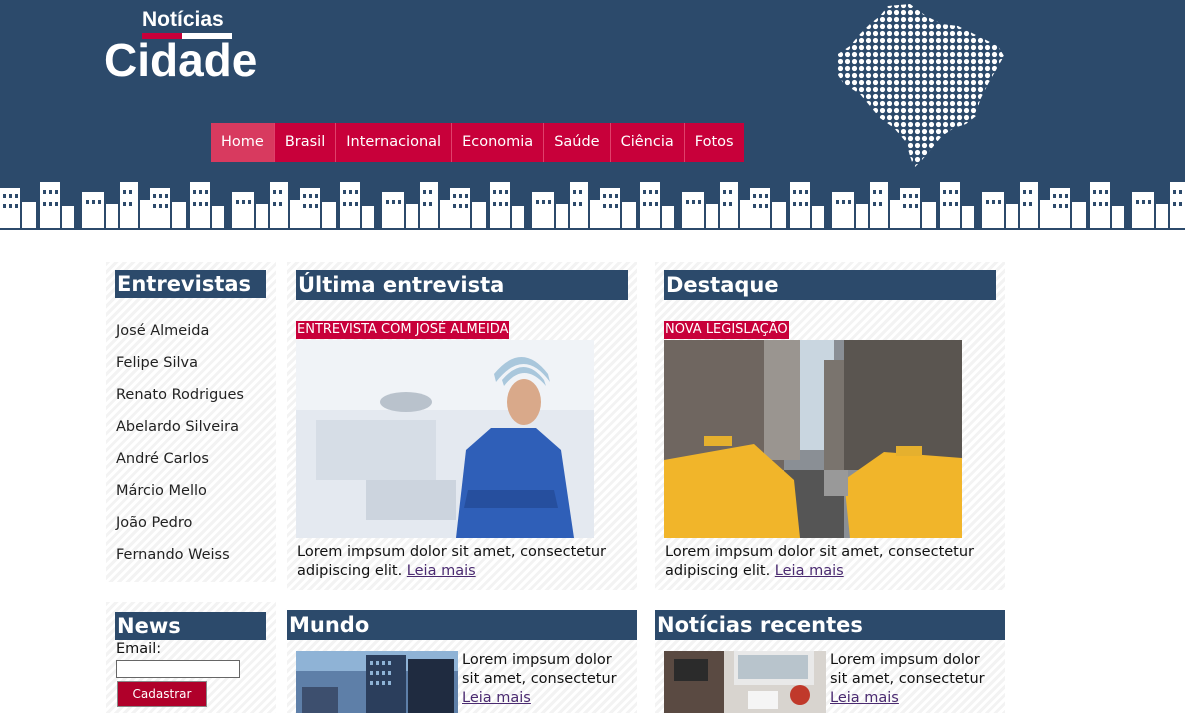 The width and height of the screenshot is (1185, 713). What do you see at coordinates (178, 669) in the screenshot?
I see `email-field` at bounding box center [178, 669].